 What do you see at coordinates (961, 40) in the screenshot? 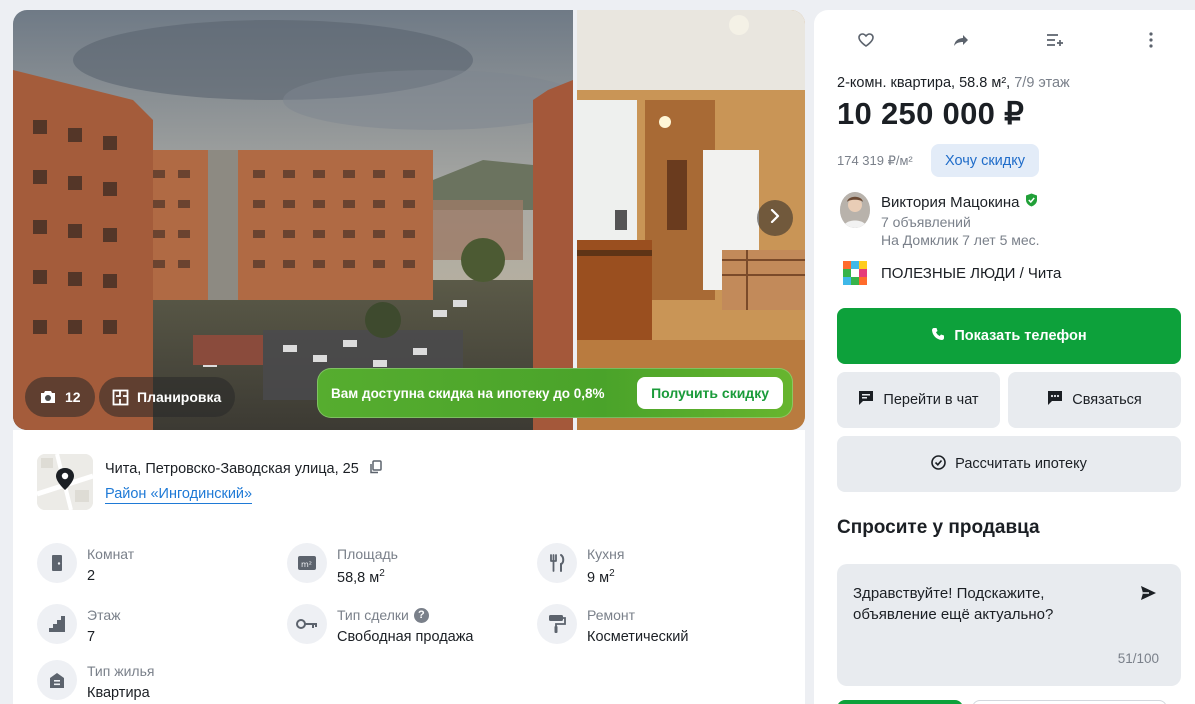
I see `share-icon` at bounding box center [961, 40].